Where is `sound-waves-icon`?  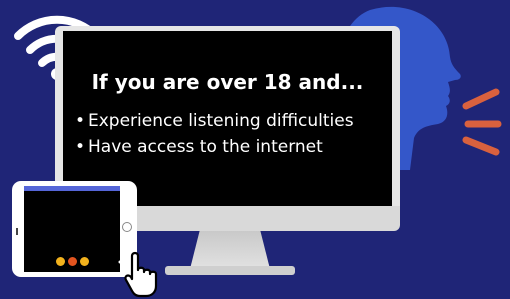
sound-waves-icon is located at coordinates (482, 122).